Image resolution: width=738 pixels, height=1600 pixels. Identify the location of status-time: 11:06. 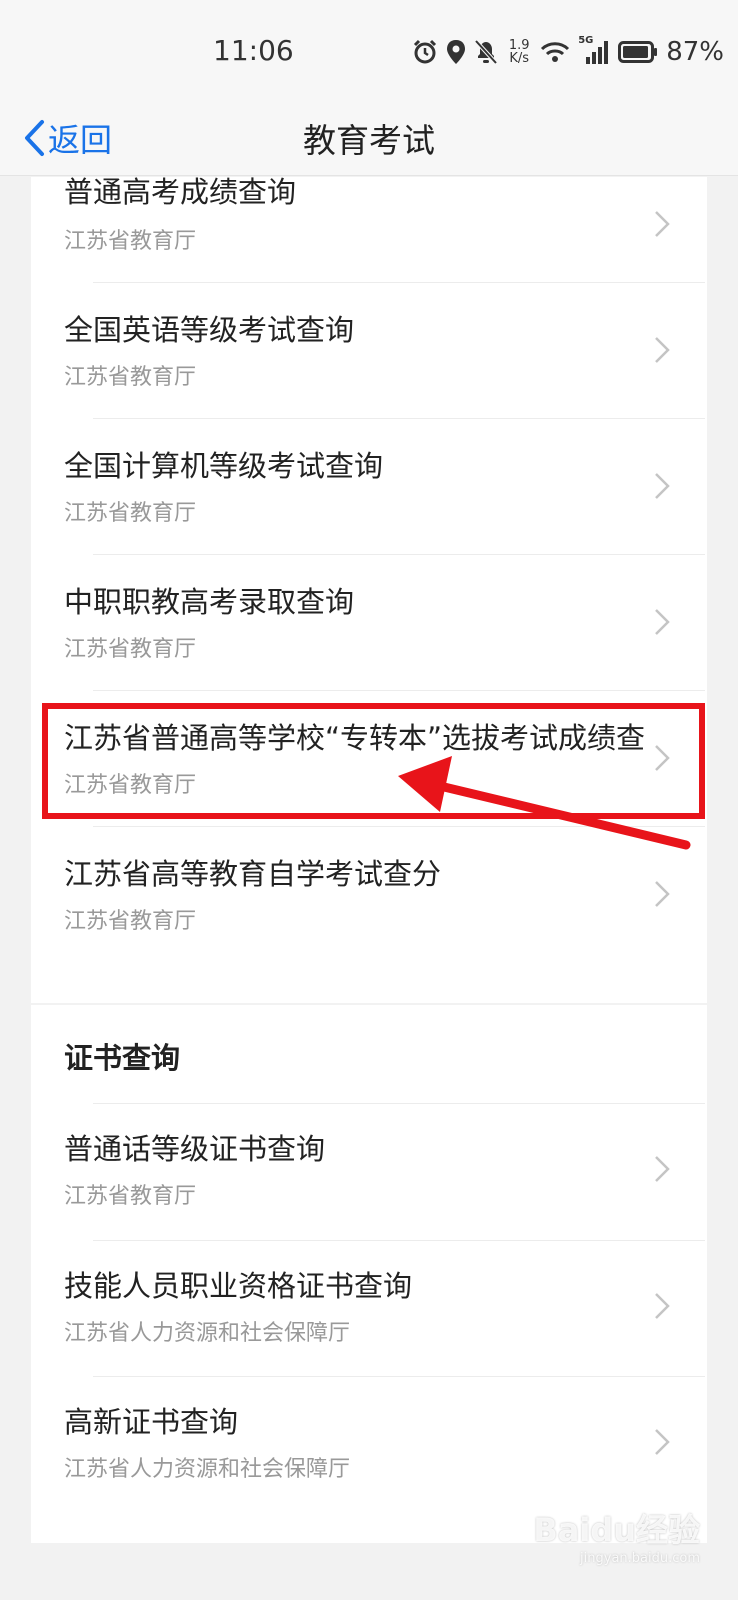
(253, 50).